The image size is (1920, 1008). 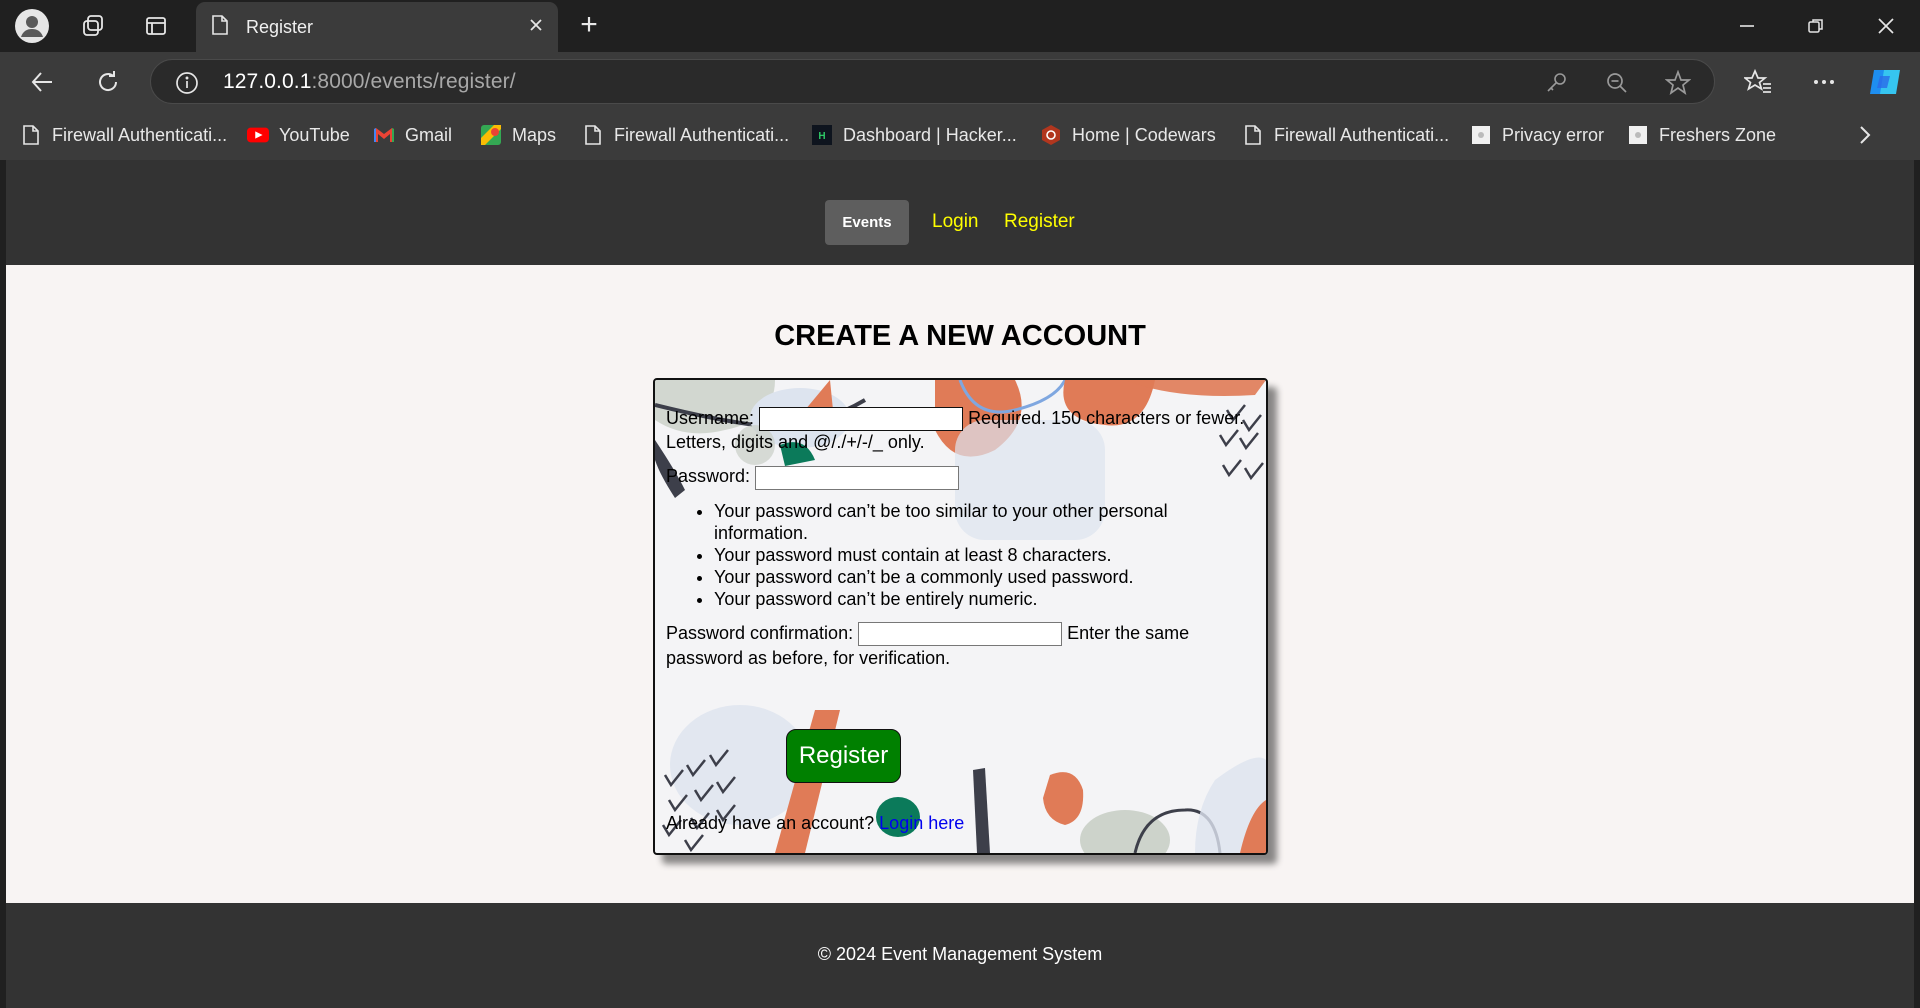 I want to click on workspaces-icon, so click(x=94, y=26).